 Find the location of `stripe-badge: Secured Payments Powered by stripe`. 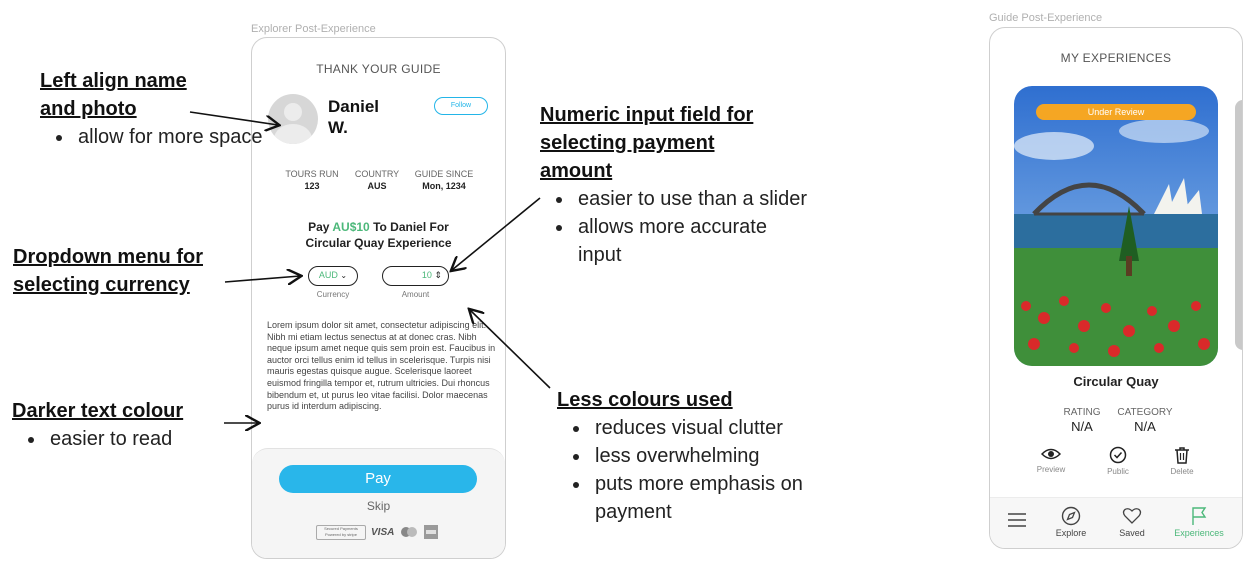

stripe-badge: Secured Payments Powered by stripe is located at coordinates (341, 532).